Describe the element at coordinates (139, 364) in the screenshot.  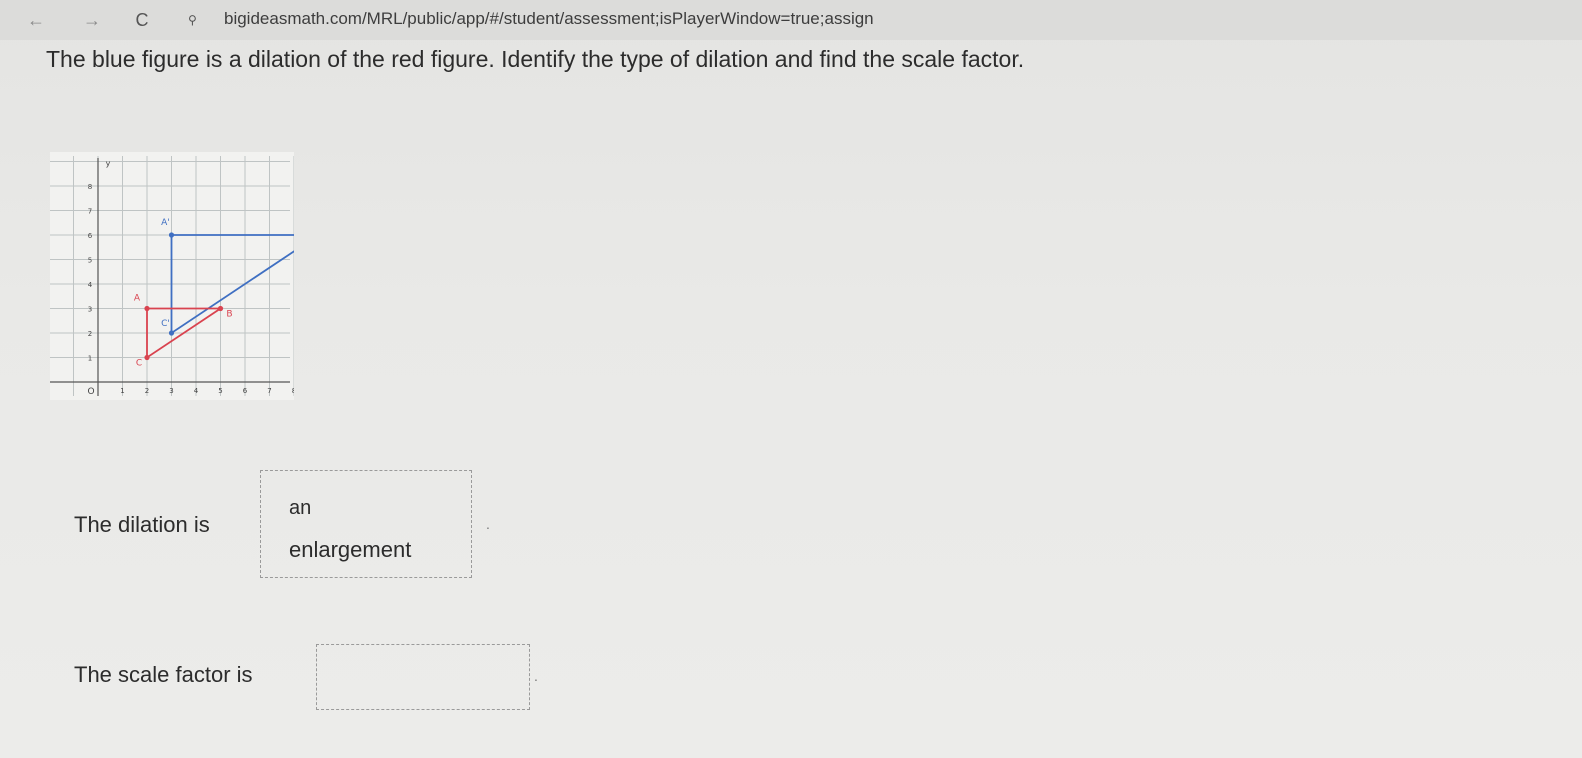
I see `red-vertex-label: C` at that location.